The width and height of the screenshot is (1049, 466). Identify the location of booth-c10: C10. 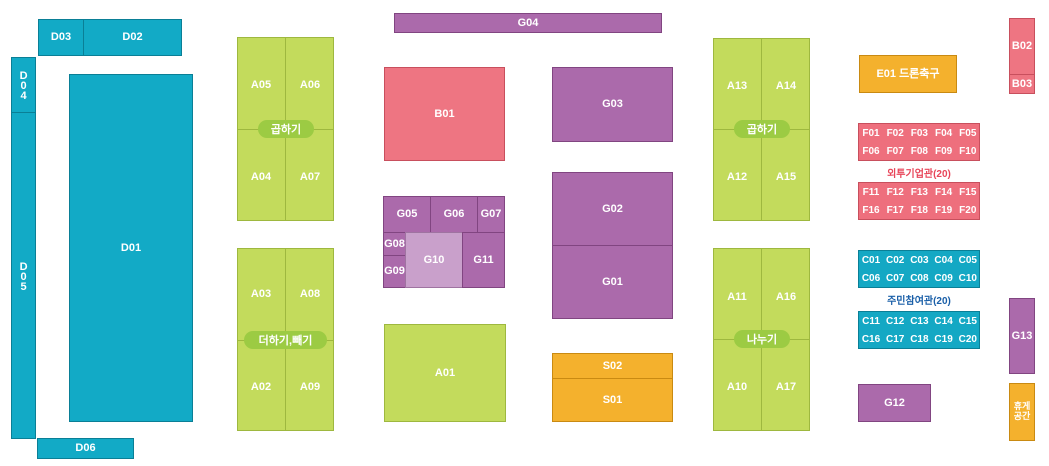
(967, 278).